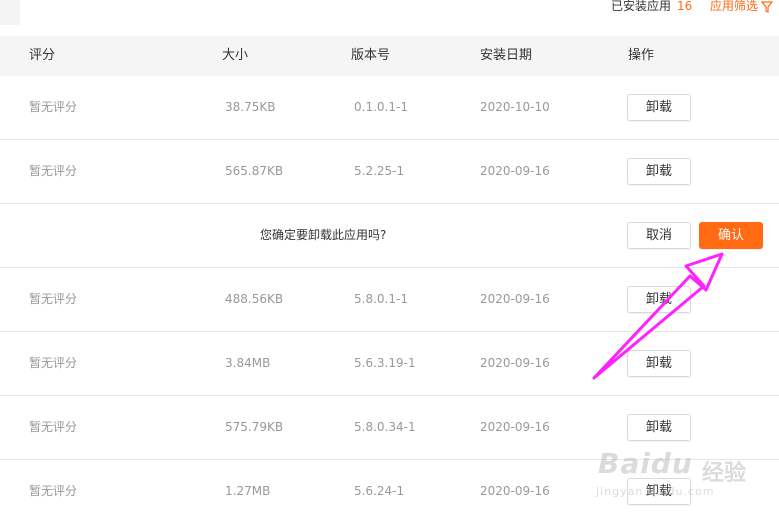  What do you see at coordinates (250, 107) in the screenshot?
I see `size-cell: 38.75KB` at bounding box center [250, 107].